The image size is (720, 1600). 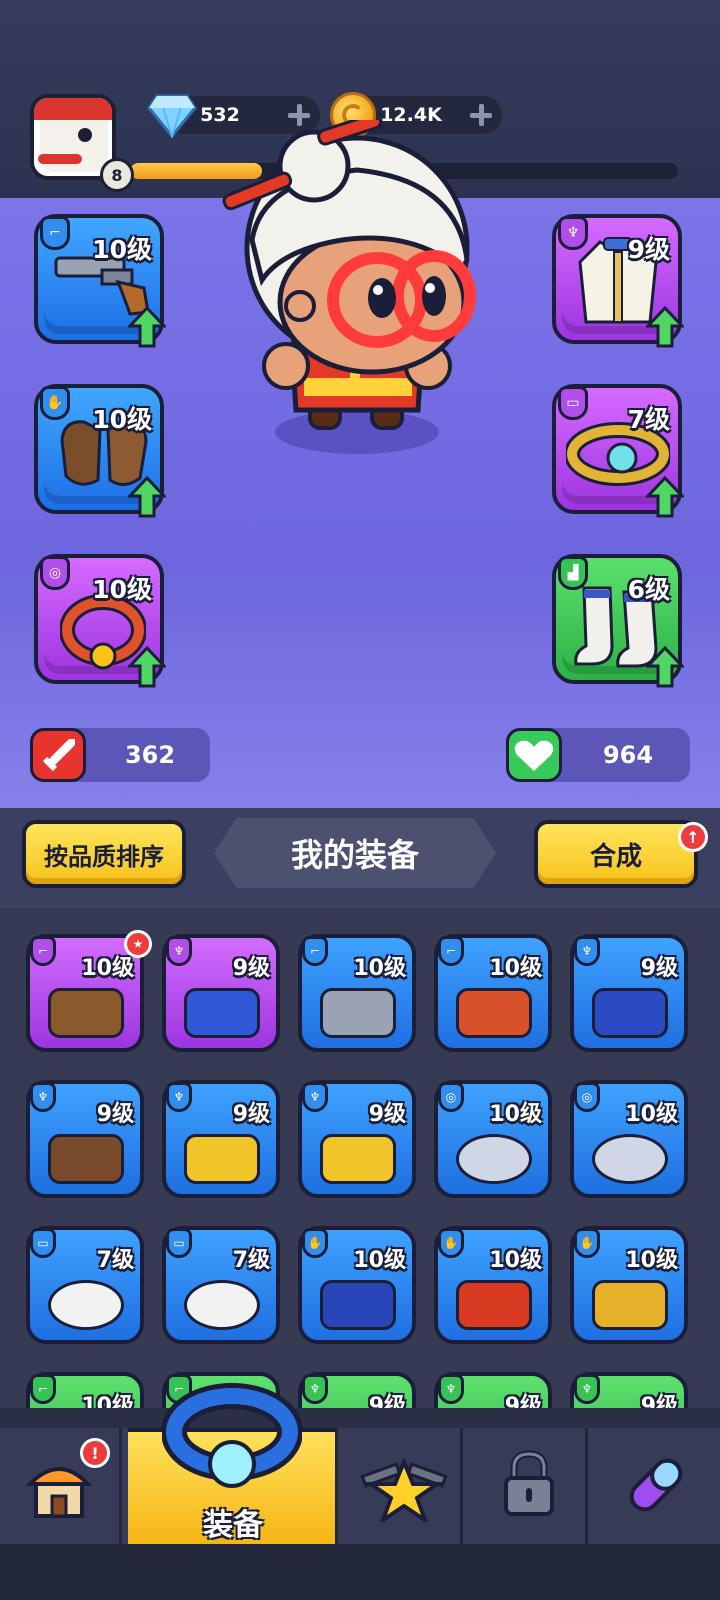 What do you see at coordinates (494, 1159) in the screenshot?
I see `silver-ring-icon` at bounding box center [494, 1159].